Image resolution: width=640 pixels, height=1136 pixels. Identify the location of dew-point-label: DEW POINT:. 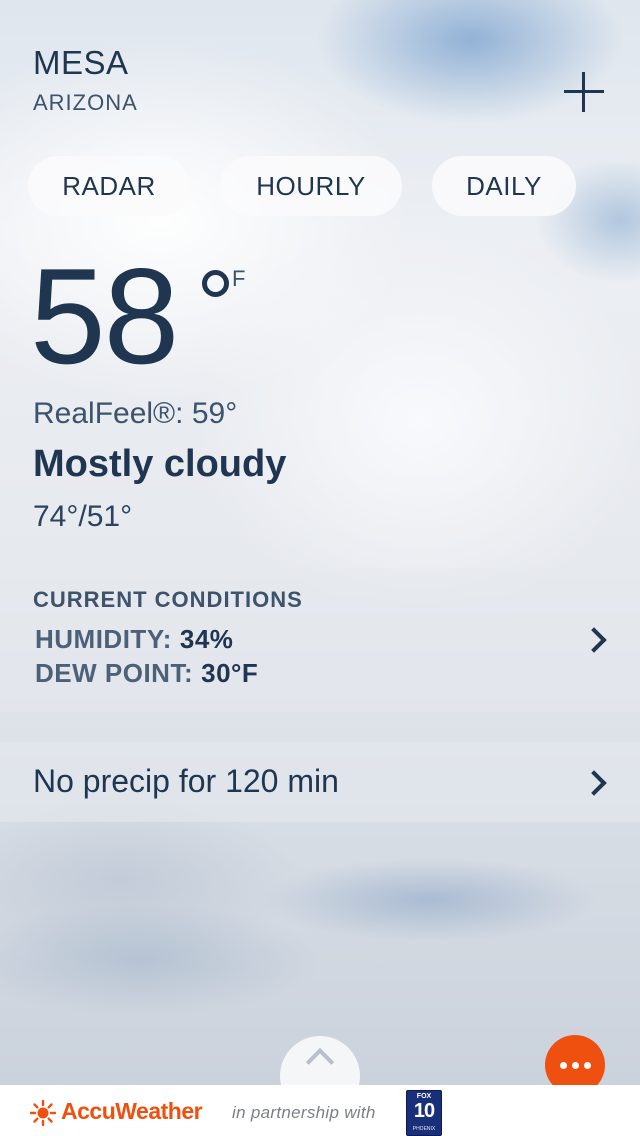
(114, 673).